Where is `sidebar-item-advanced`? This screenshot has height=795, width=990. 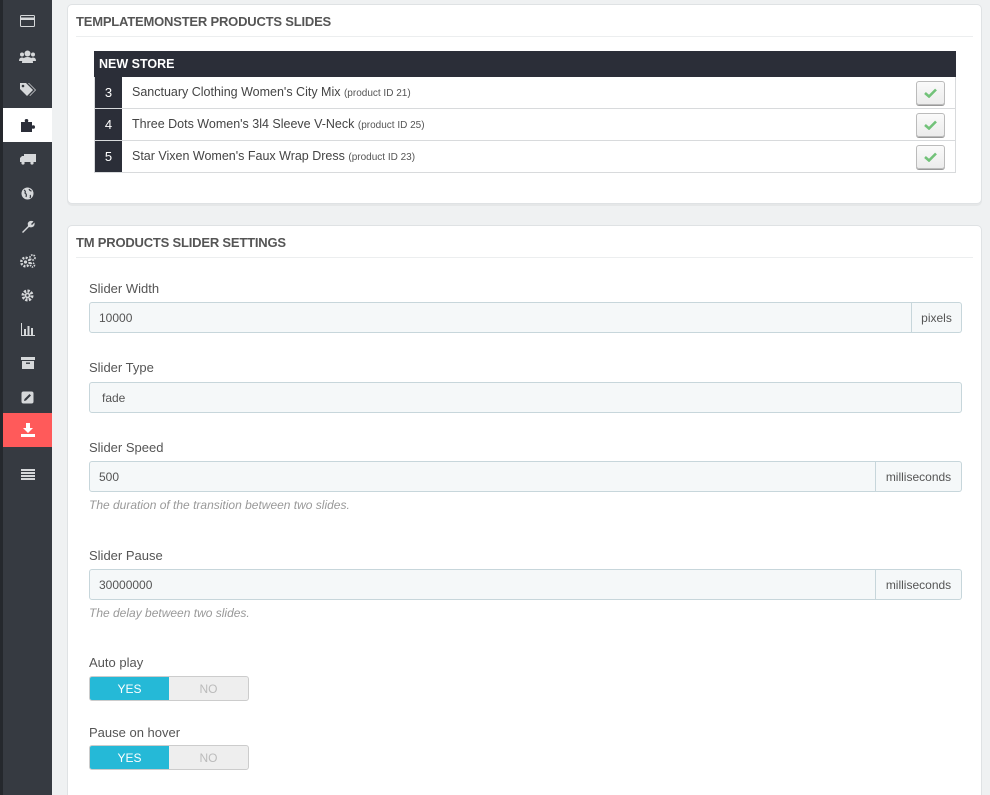
sidebar-item-advanced is located at coordinates (27, 261).